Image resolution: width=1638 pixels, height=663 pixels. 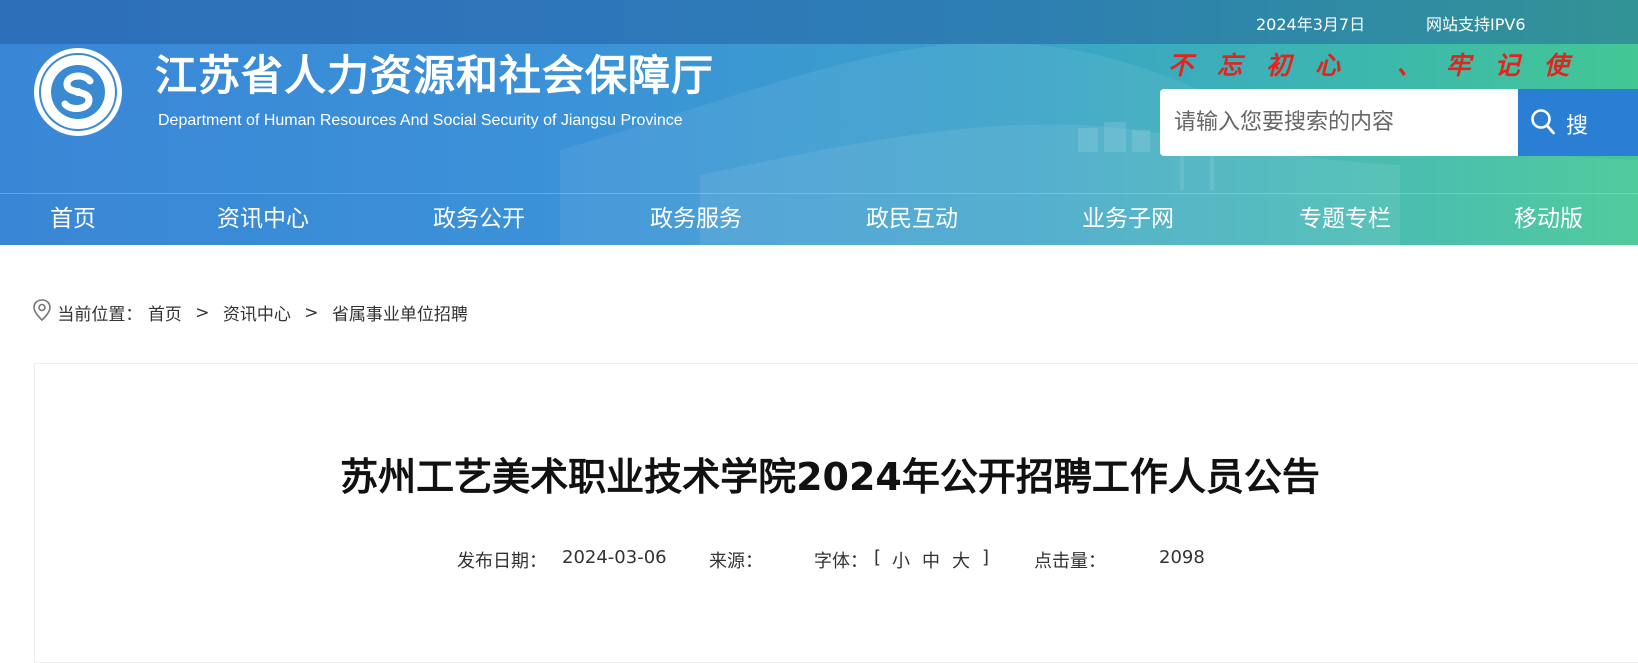 I want to click on font-size-bracket-close: ], so click(x=986, y=557).